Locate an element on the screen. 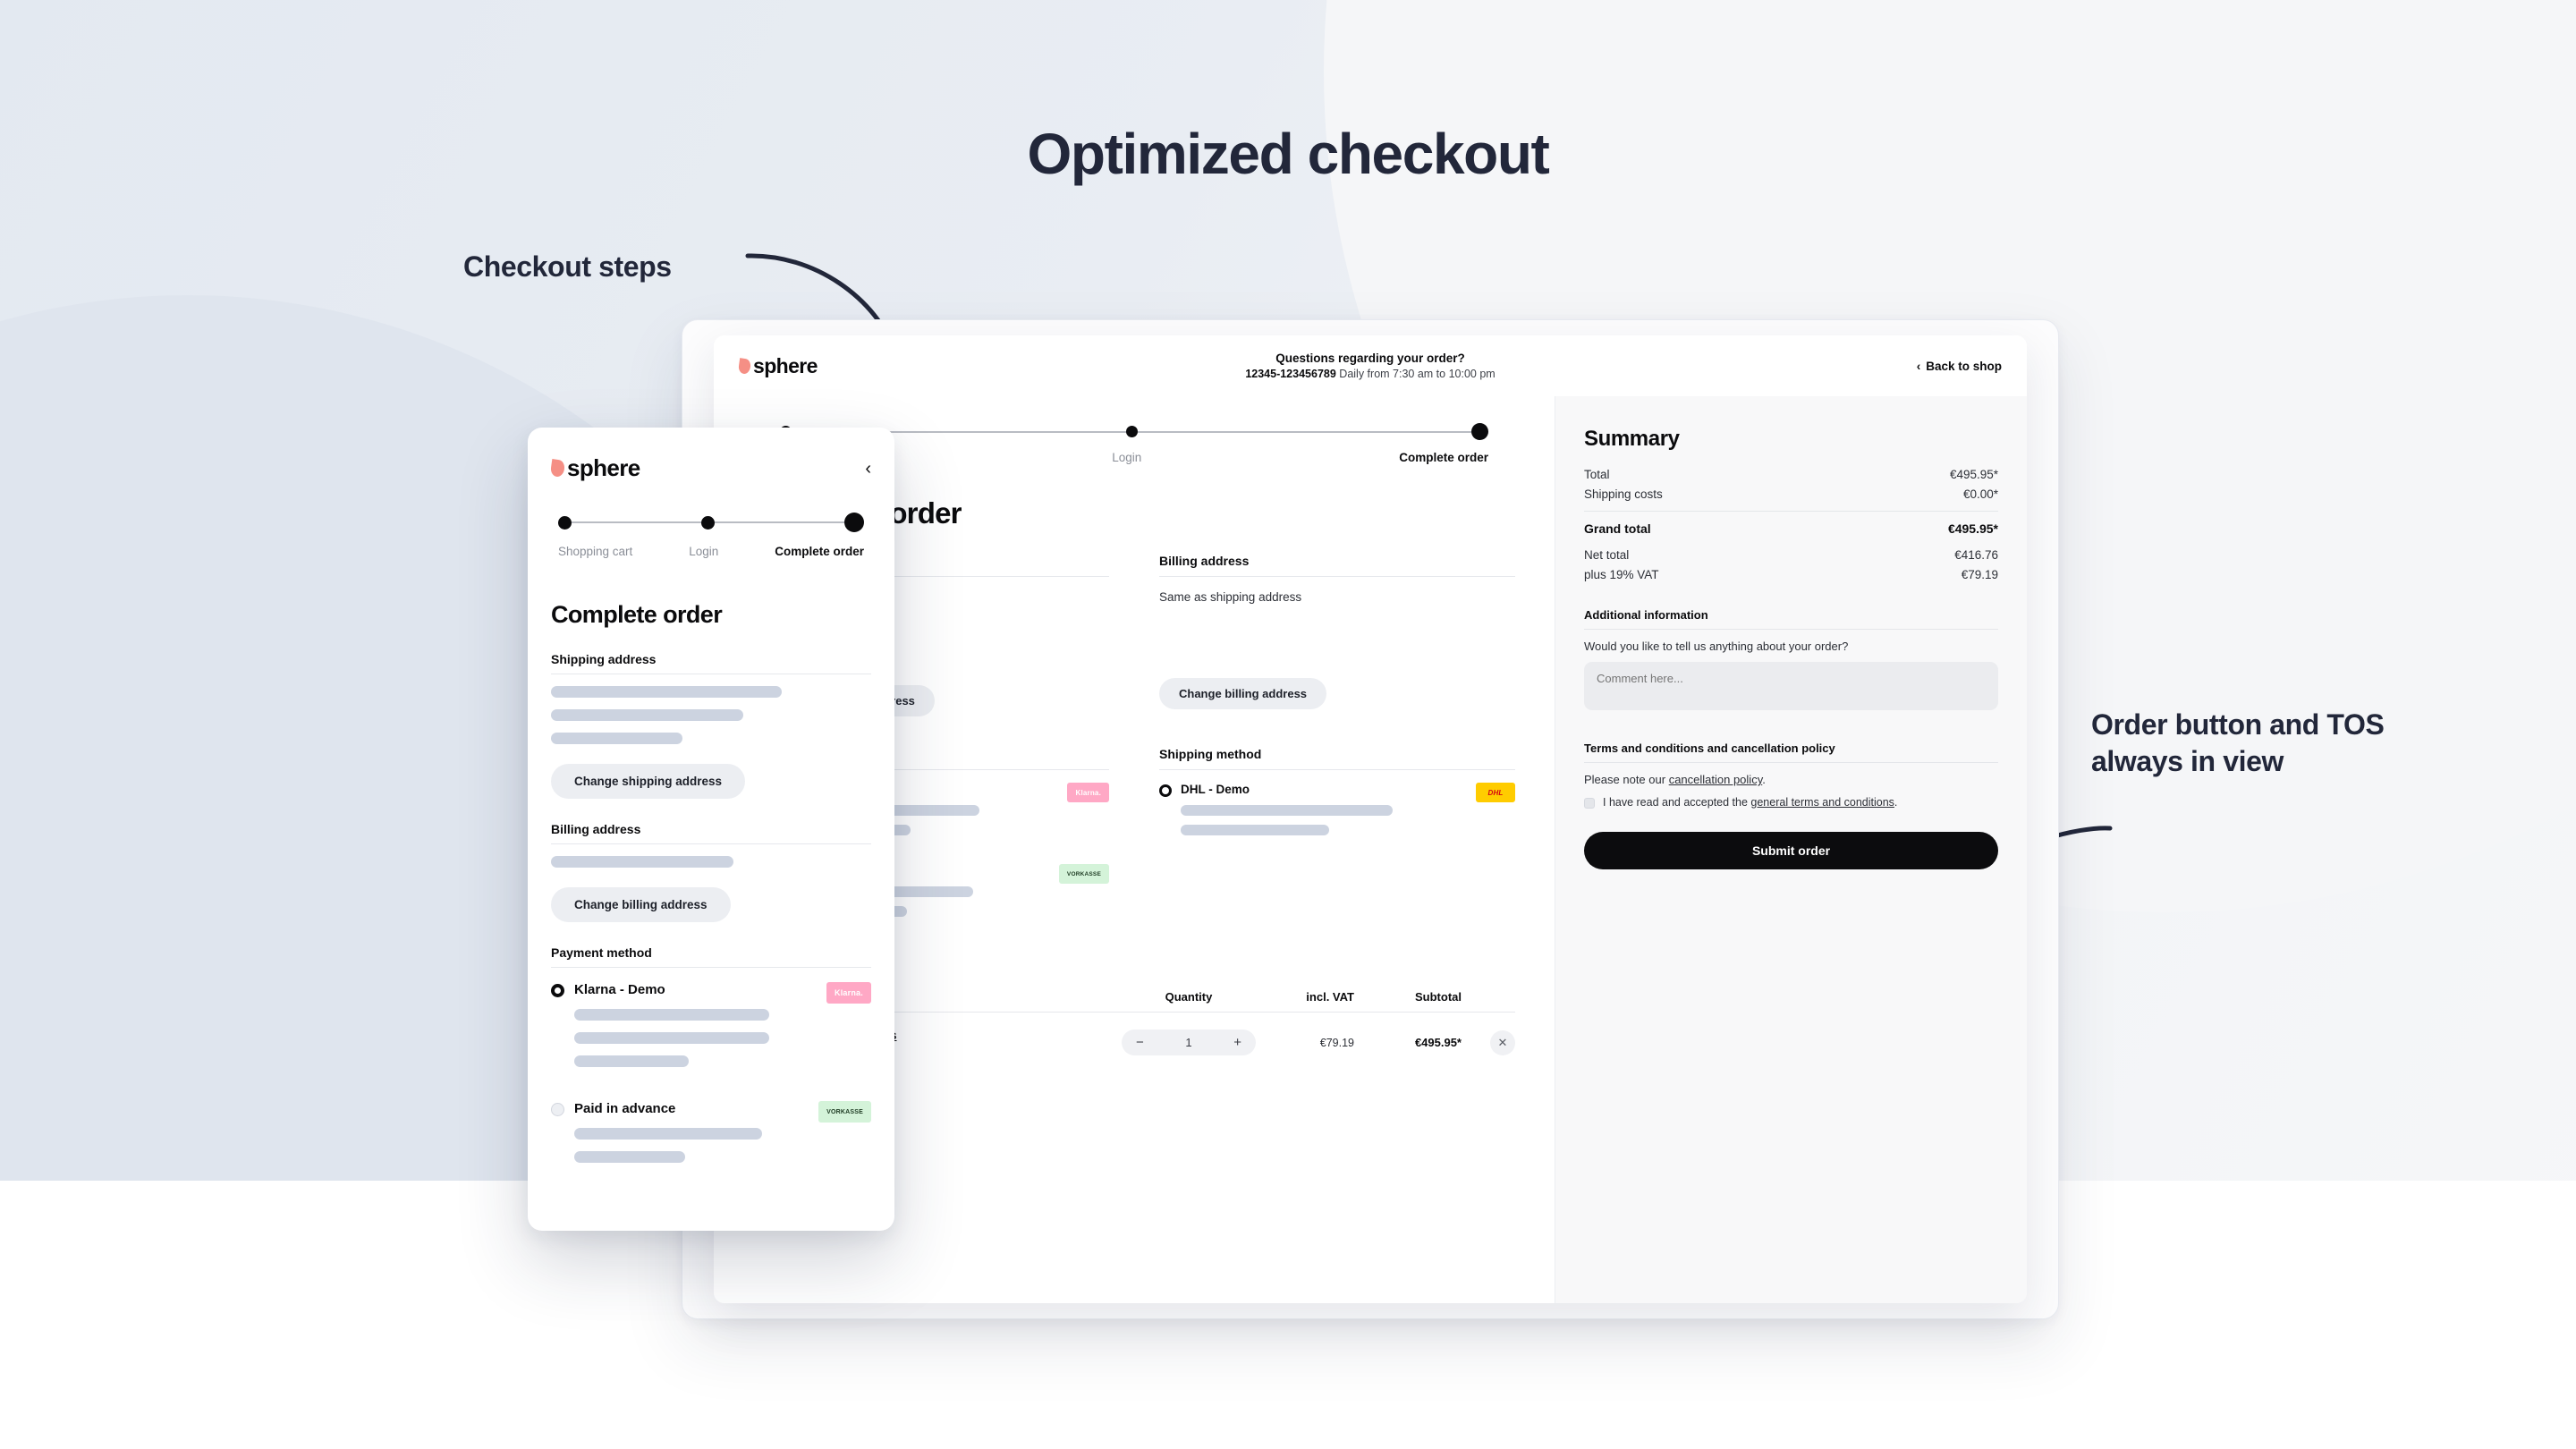 Image resolution: width=2576 pixels, height=1449 pixels. billing-address-text: Same as shipping address is located at coordinates (1230, 597).